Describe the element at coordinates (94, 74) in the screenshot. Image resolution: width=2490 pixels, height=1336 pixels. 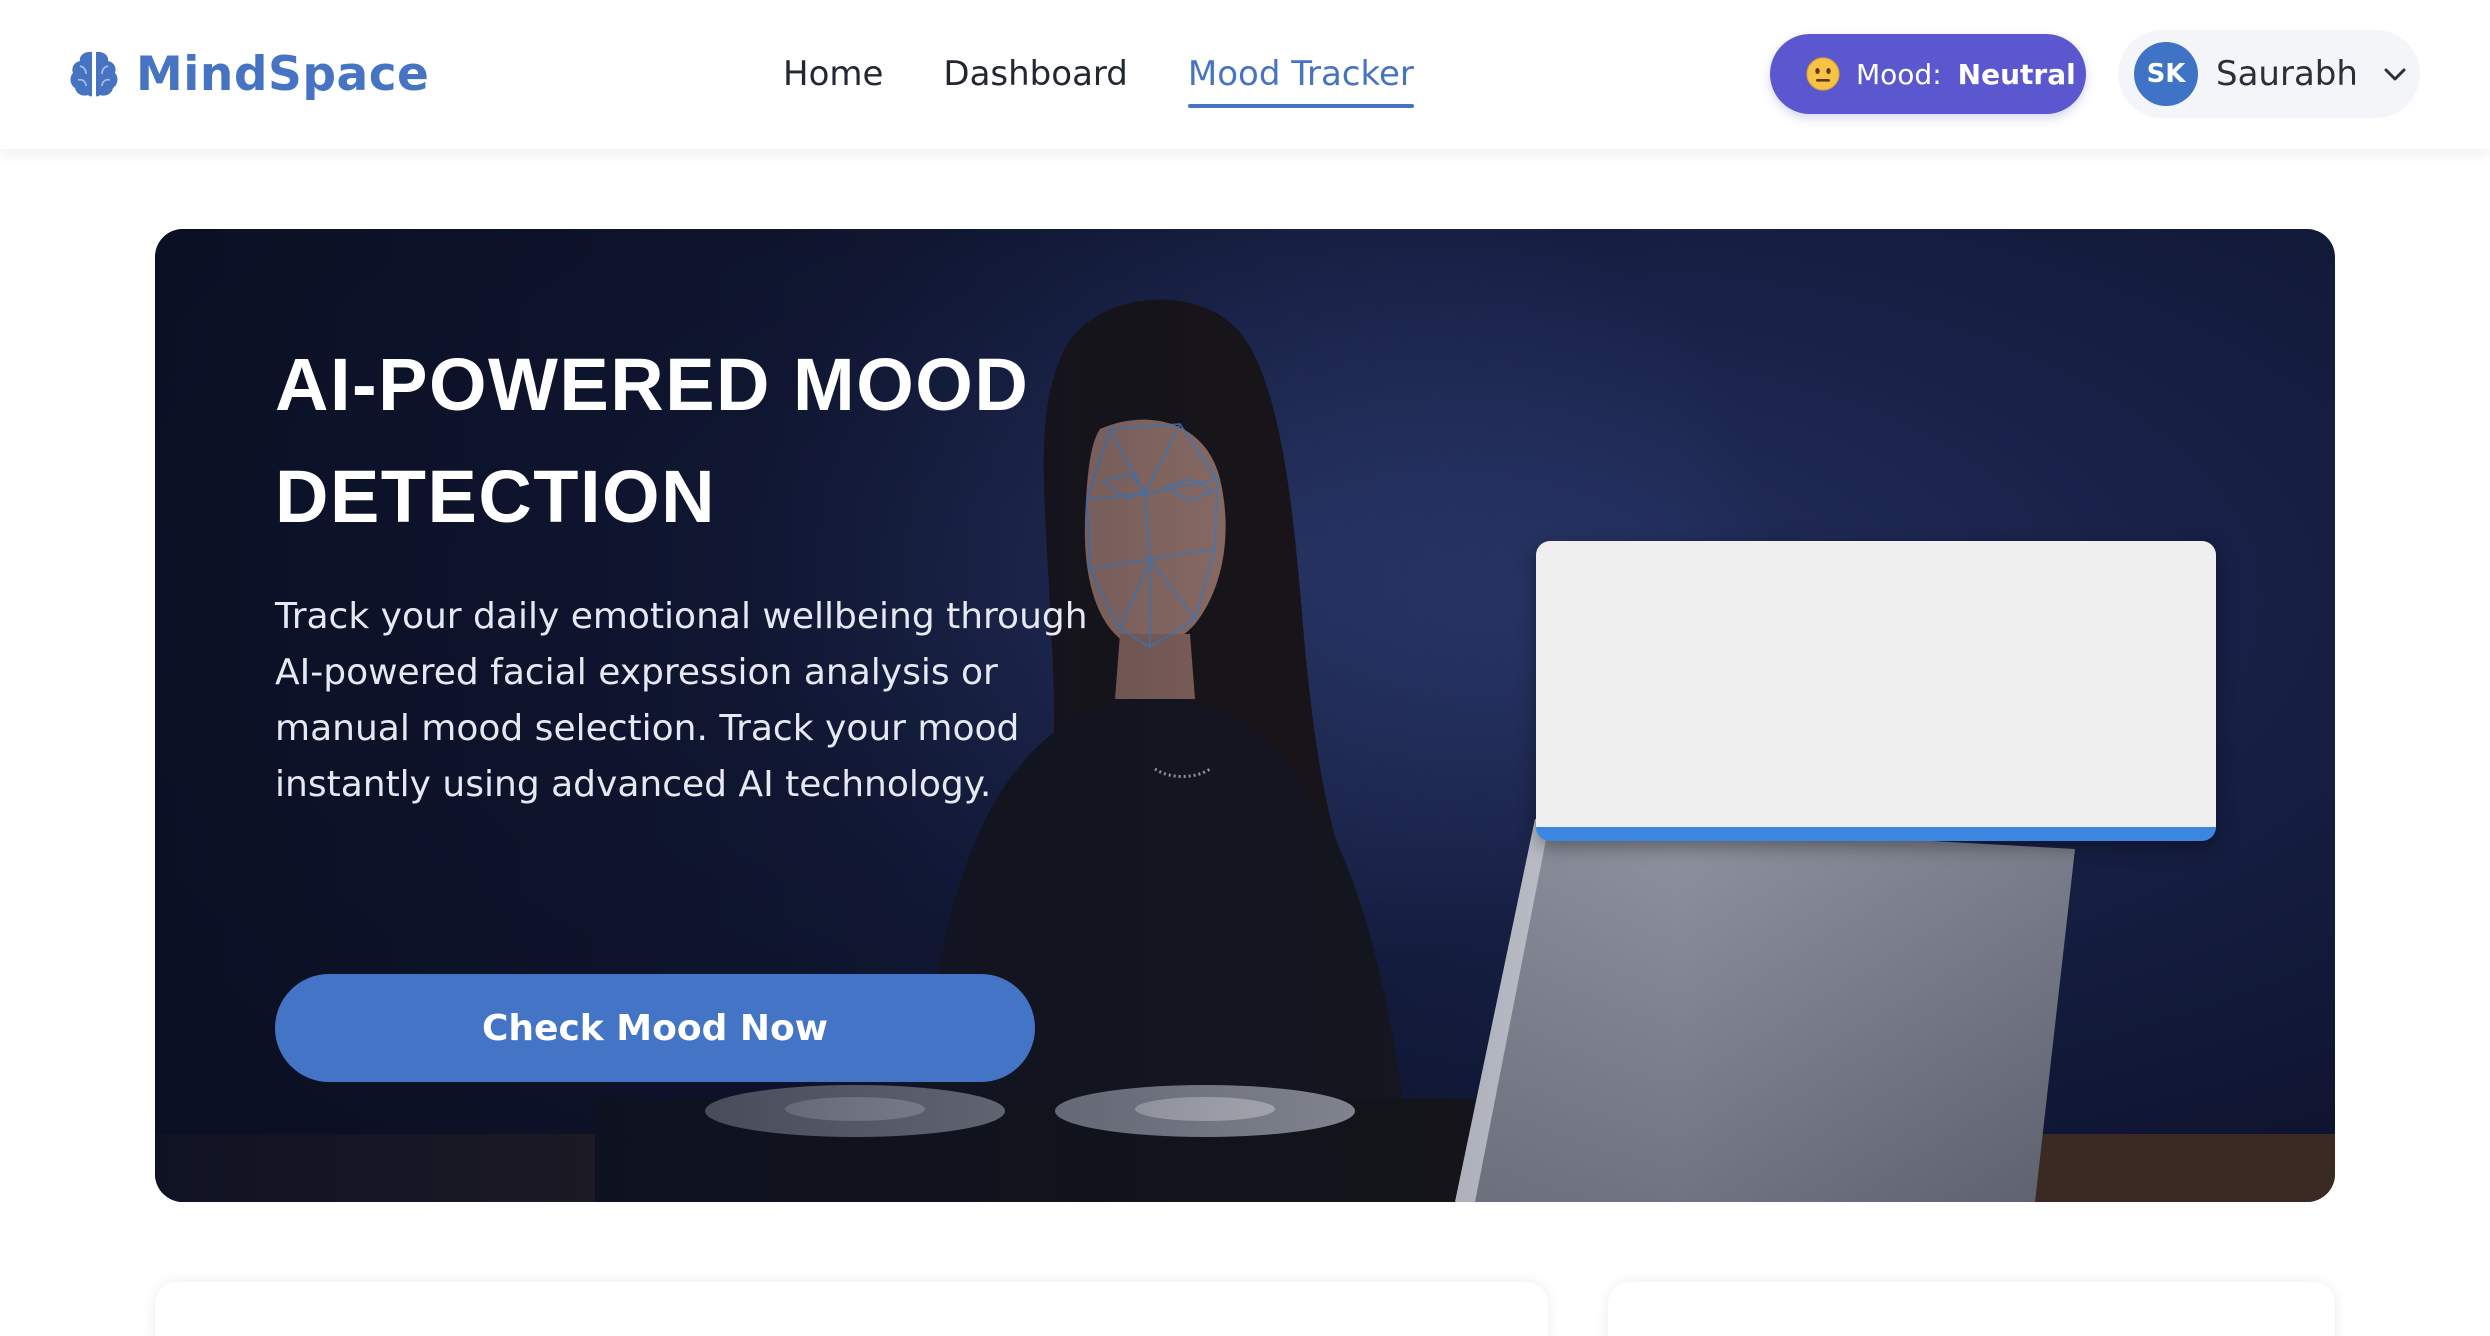
I see `brain-icon` at that location.